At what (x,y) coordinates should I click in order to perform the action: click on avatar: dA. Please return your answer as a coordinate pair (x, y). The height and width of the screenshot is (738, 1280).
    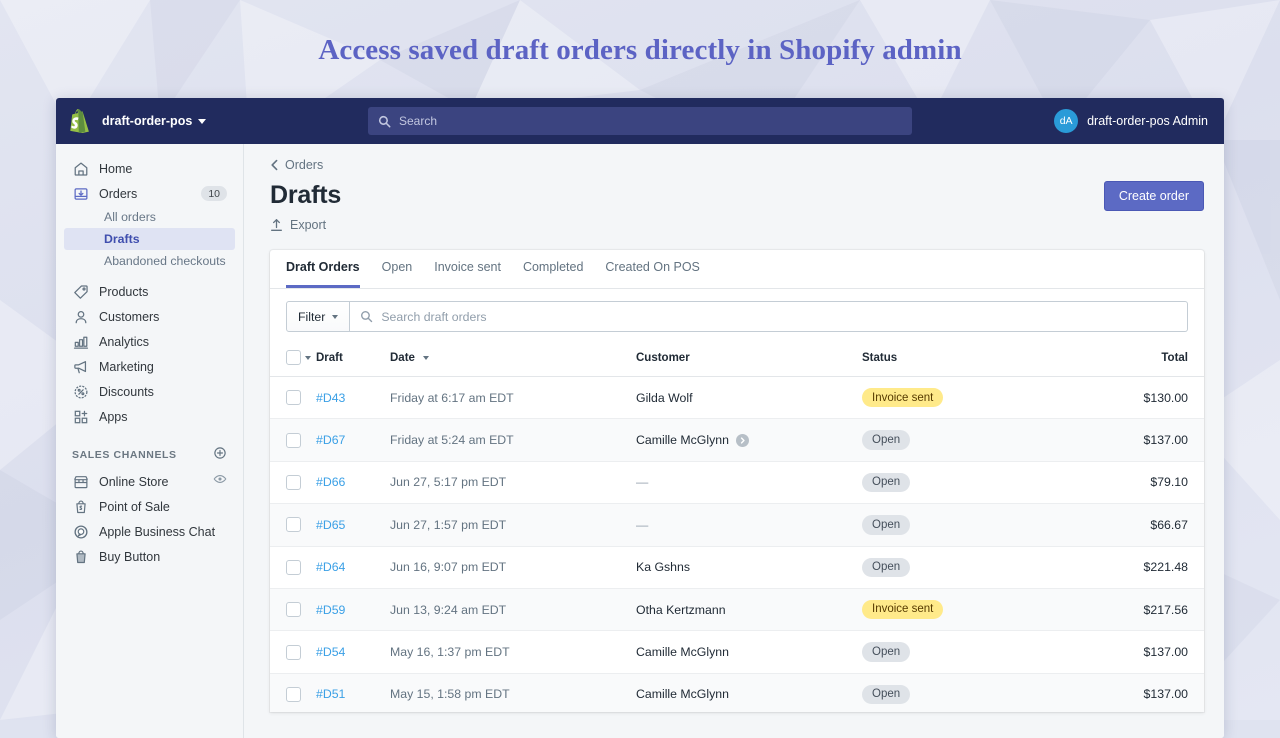
    Looking at the image, I should click on (1066, 121).